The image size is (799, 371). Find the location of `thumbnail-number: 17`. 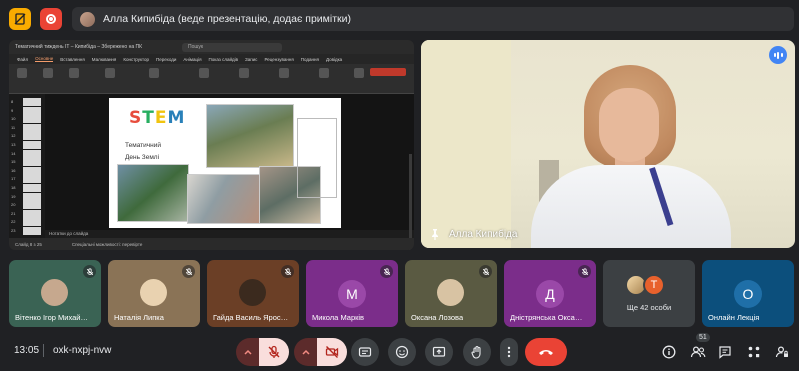

thumbnail-number: 17 is located at coordinates (13, 179).